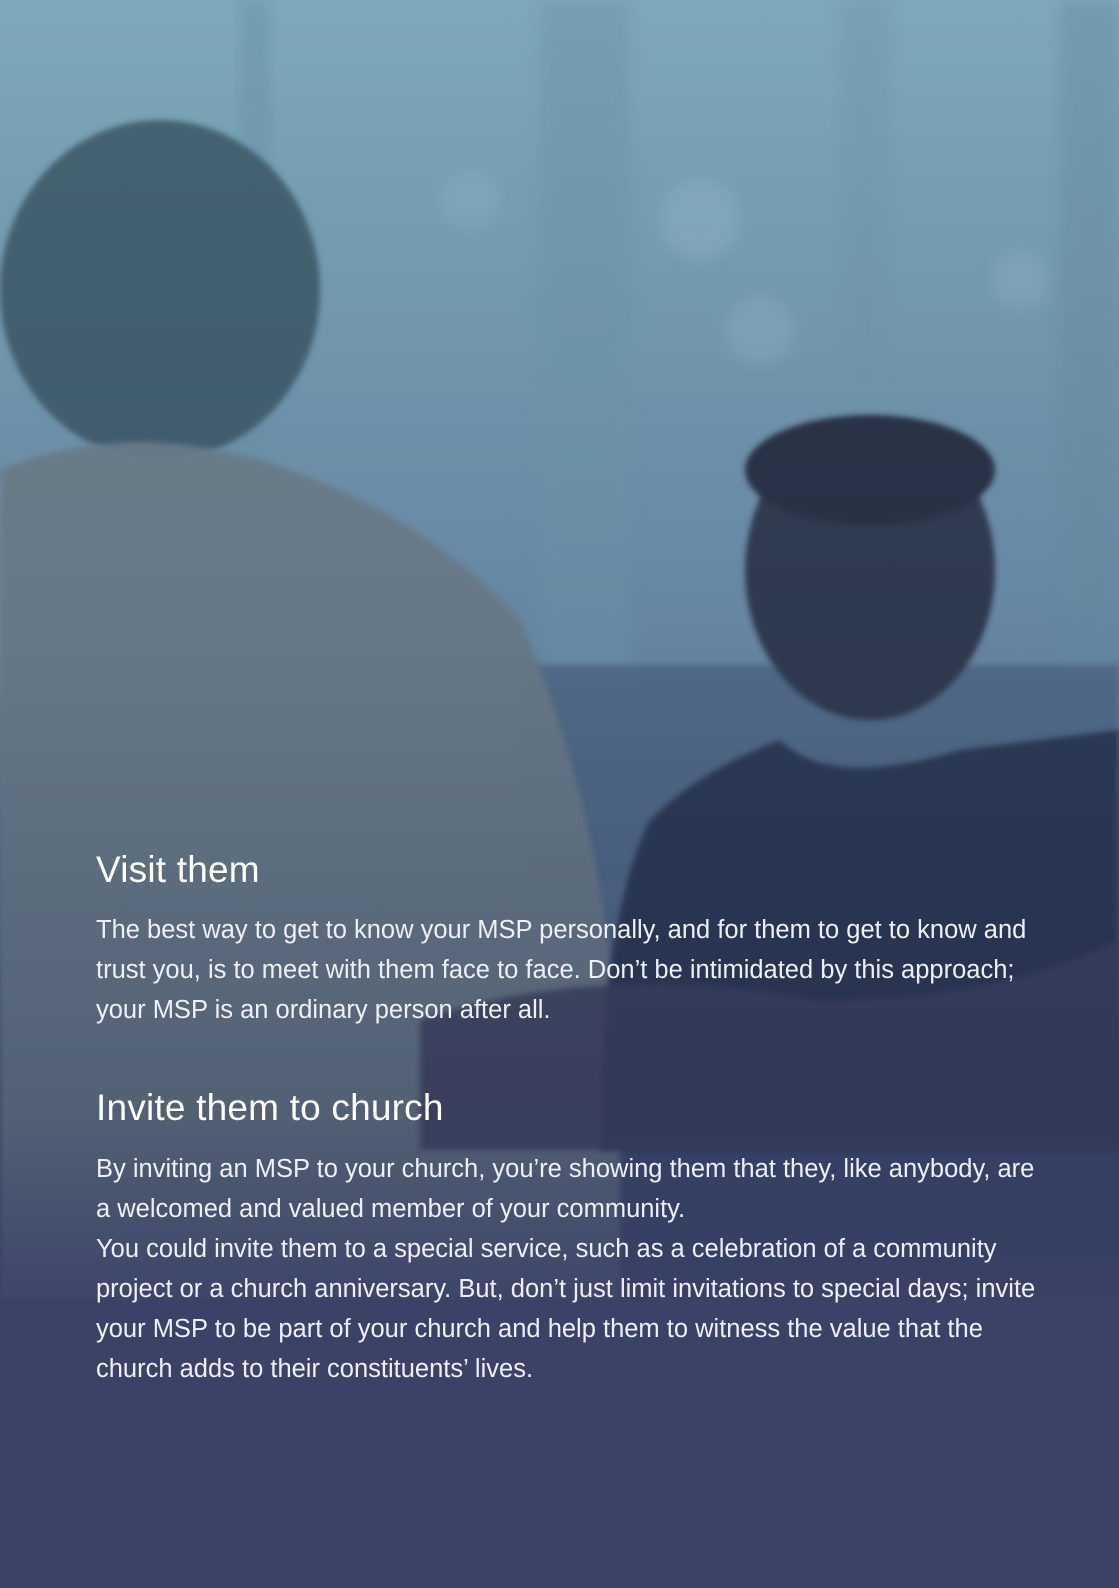 This screenshot has height=1588, width=1119. I want to click on section-heading: Invite them to church, so click(270, 1108).